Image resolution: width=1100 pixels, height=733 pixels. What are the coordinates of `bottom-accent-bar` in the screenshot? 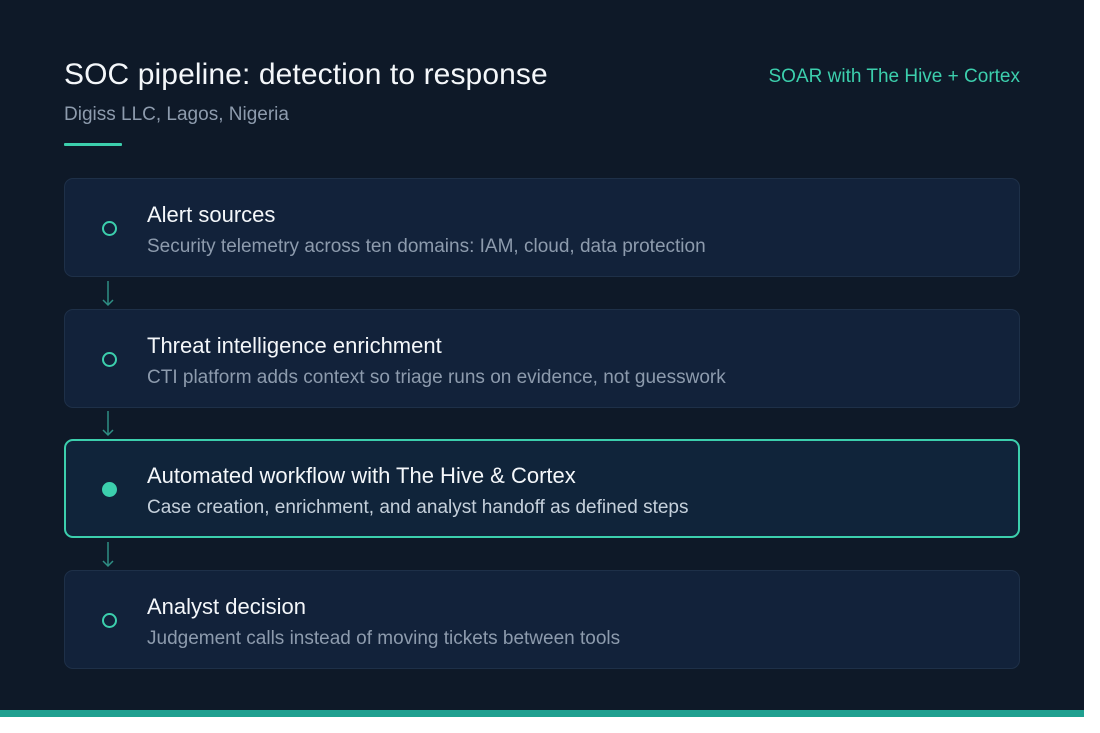 It's located at (542, 713).